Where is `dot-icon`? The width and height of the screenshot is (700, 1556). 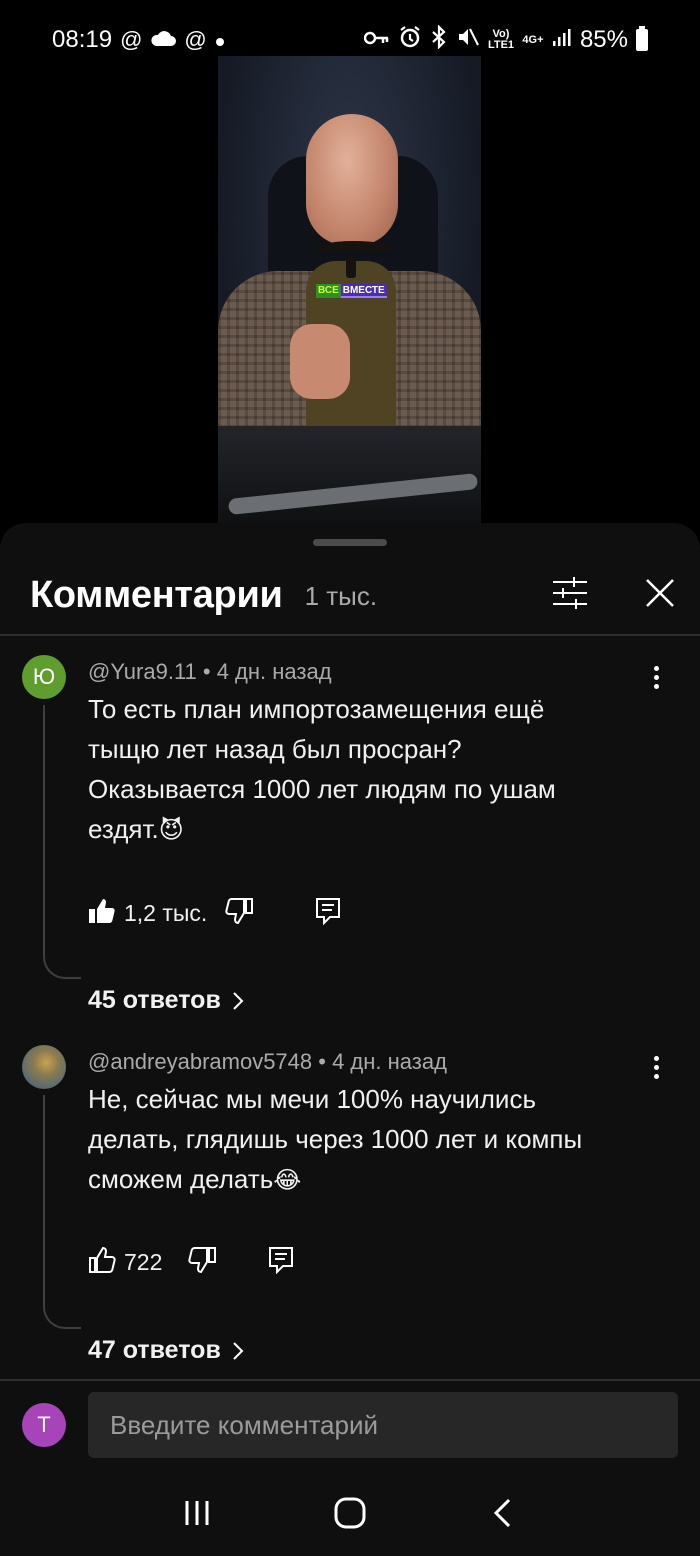
dot-icon is located at coordinates (220, 40).